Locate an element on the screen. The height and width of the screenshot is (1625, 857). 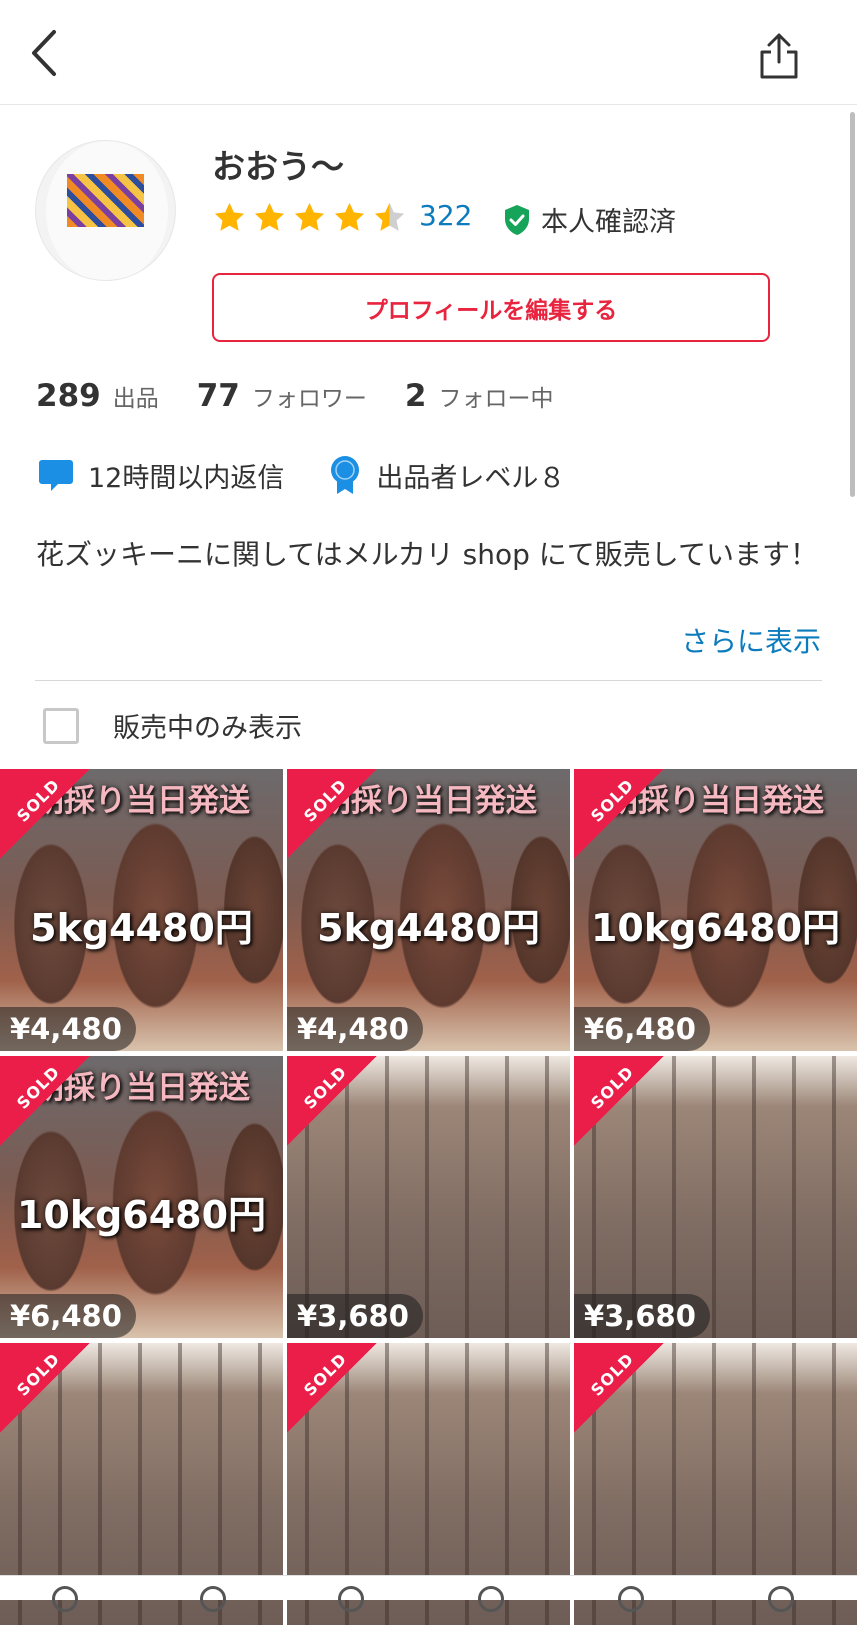
verified-label: 本人確認済 is located at coordinates (608, 222).